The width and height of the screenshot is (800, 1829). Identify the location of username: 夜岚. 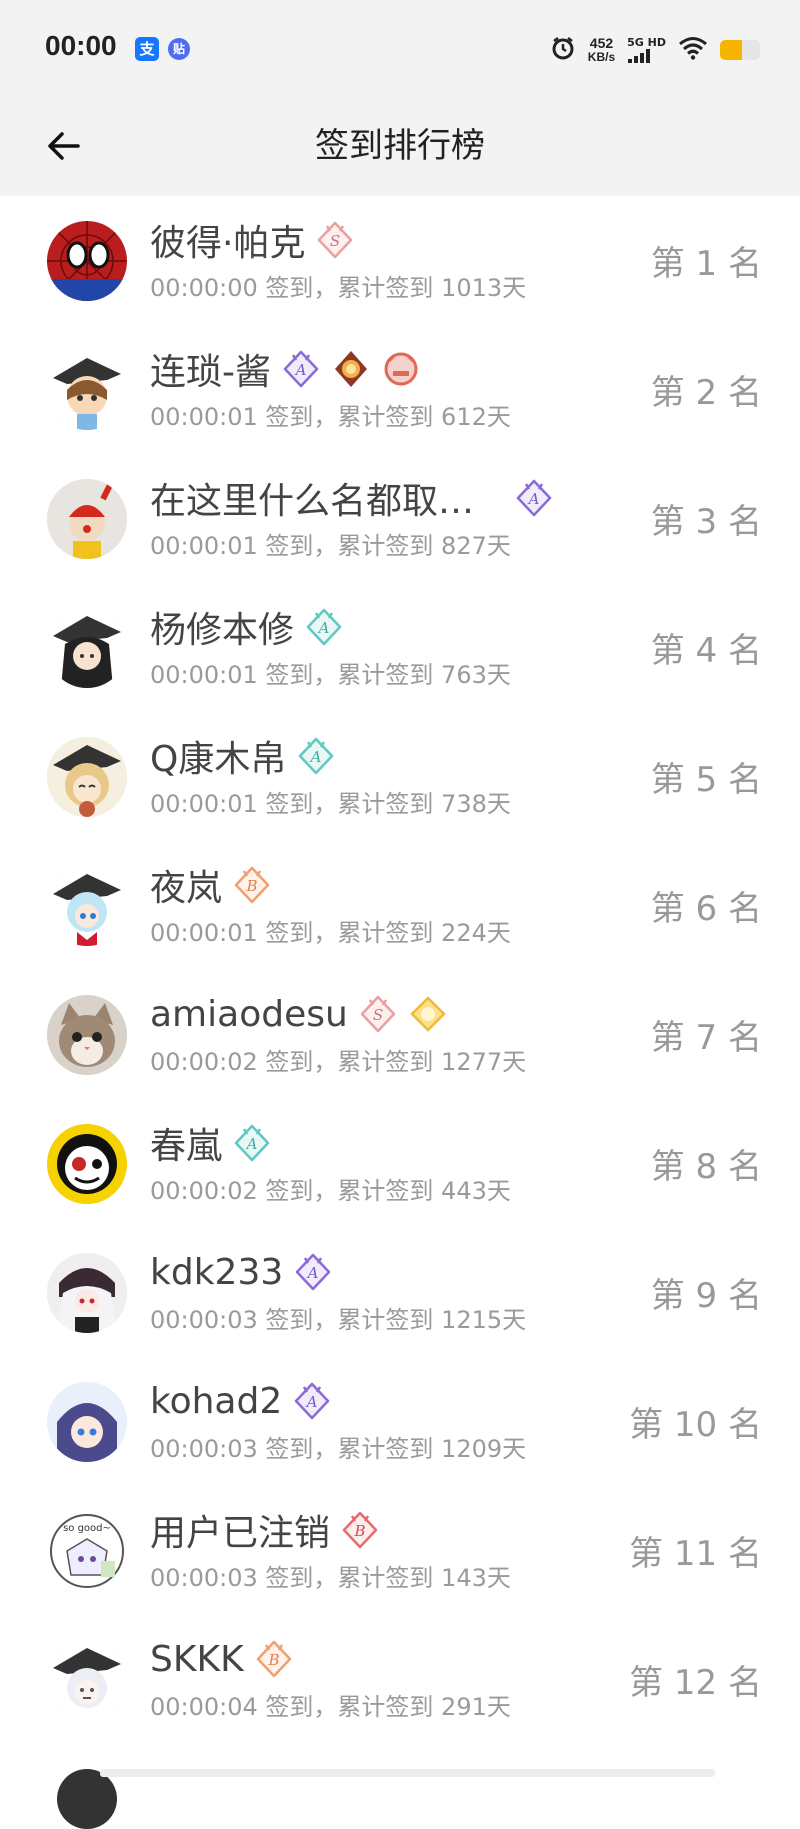
(186, 885).